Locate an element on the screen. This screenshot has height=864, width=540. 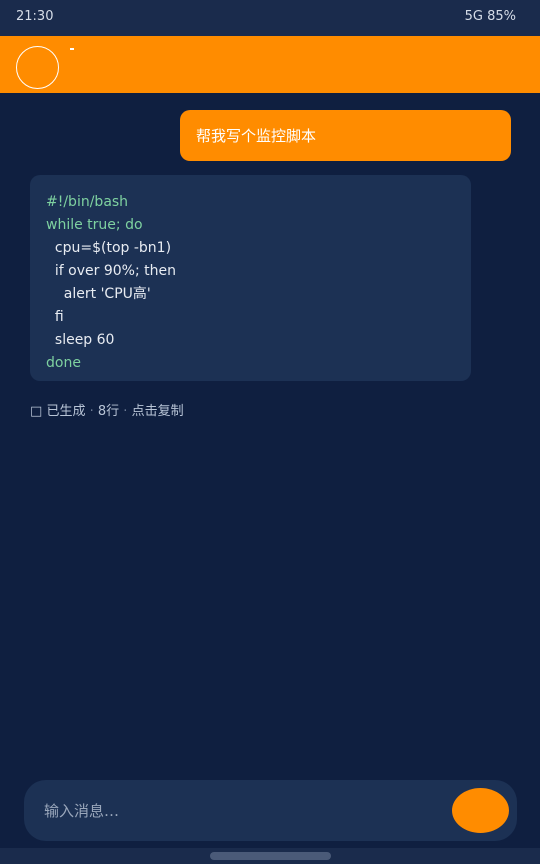
code-line: done is located at coordinates (63, 363).